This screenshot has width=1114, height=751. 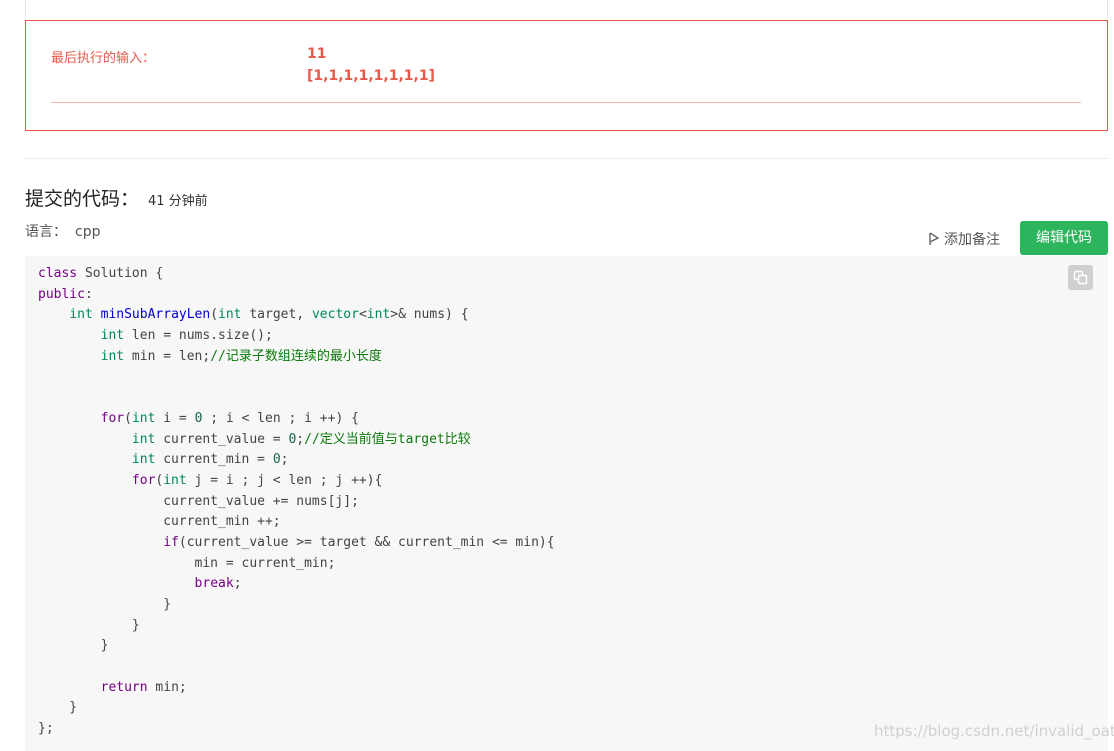 I want to click on edit-code-button: 编辑代码, so click(x=1064, y=238).